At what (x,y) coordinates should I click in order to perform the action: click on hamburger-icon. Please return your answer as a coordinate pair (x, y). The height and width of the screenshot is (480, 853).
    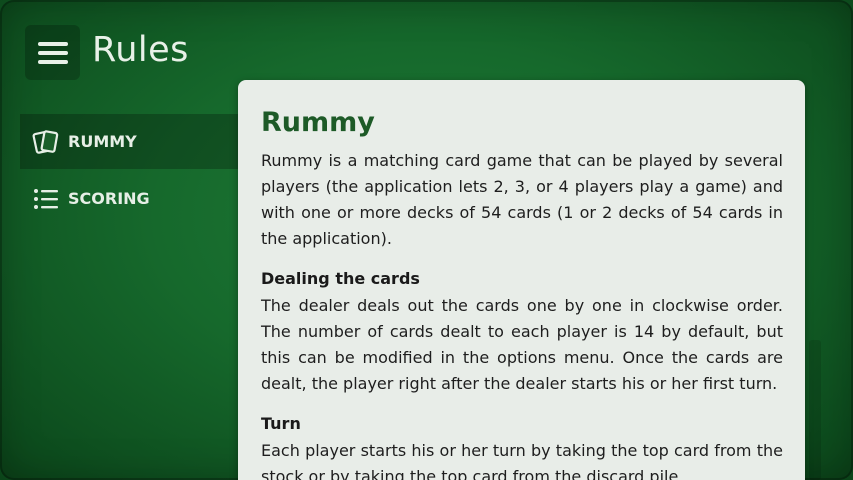
    Looking at the image, I should click on (52, 52).